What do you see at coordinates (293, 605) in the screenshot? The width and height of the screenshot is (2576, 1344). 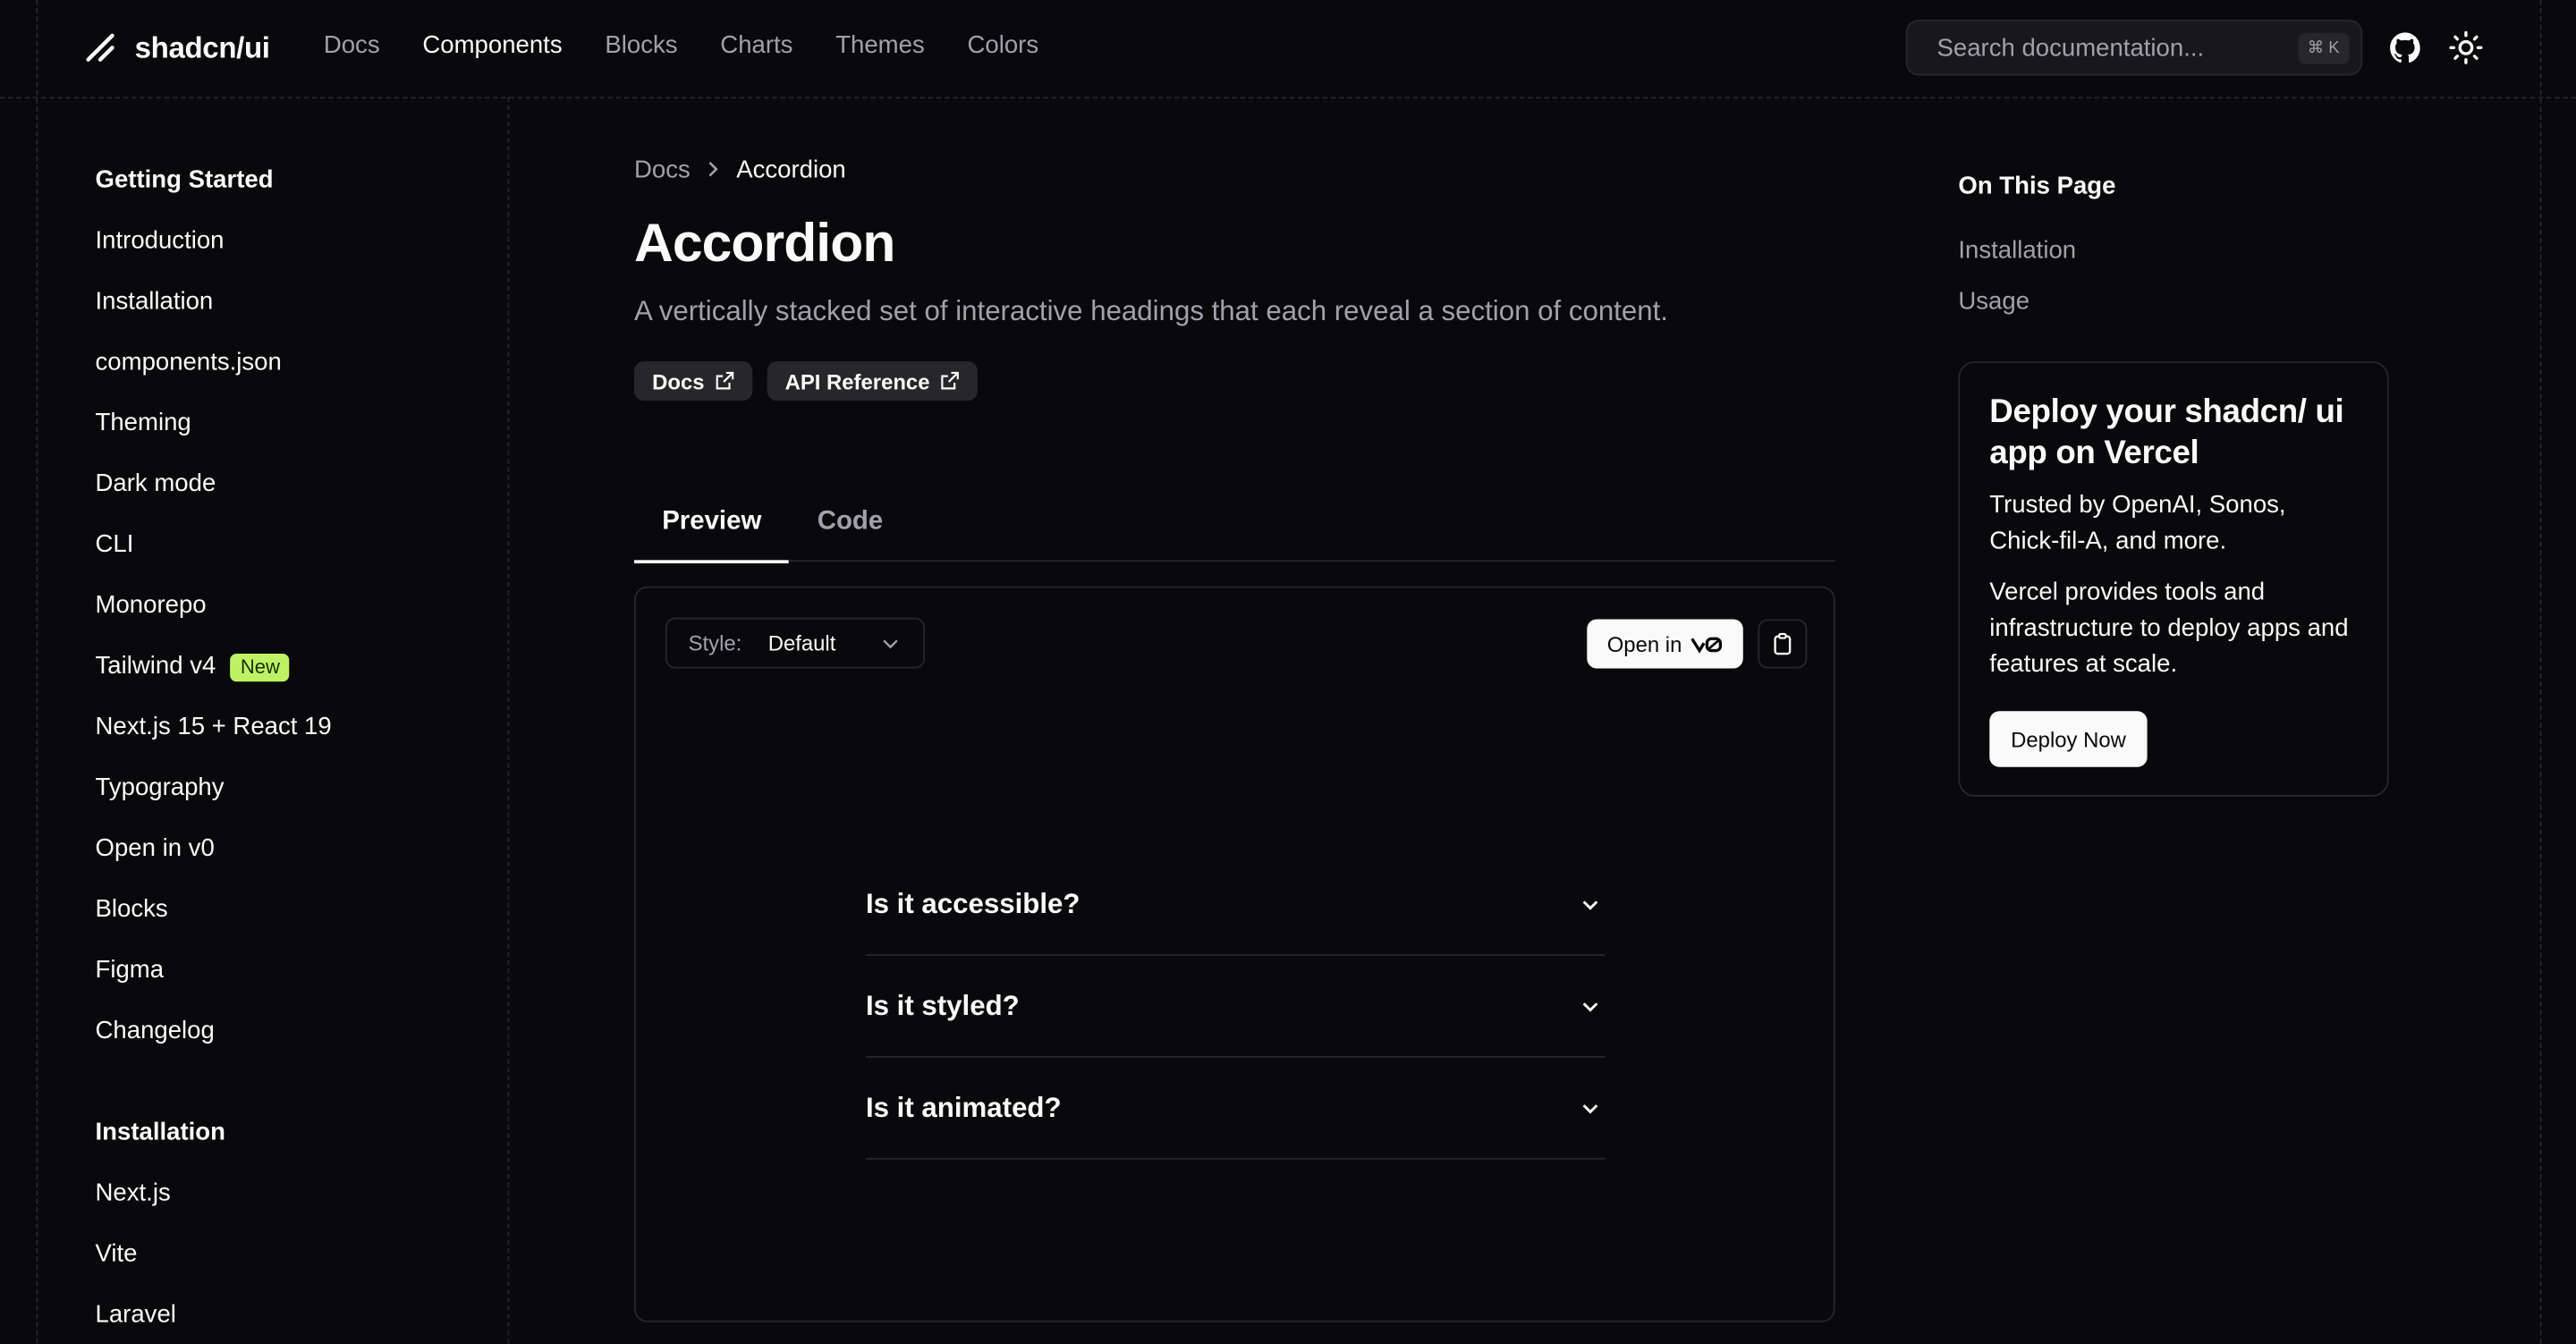 I see `sidebar-item-monorepo: Monorepo` at bounding box center [293, 605].